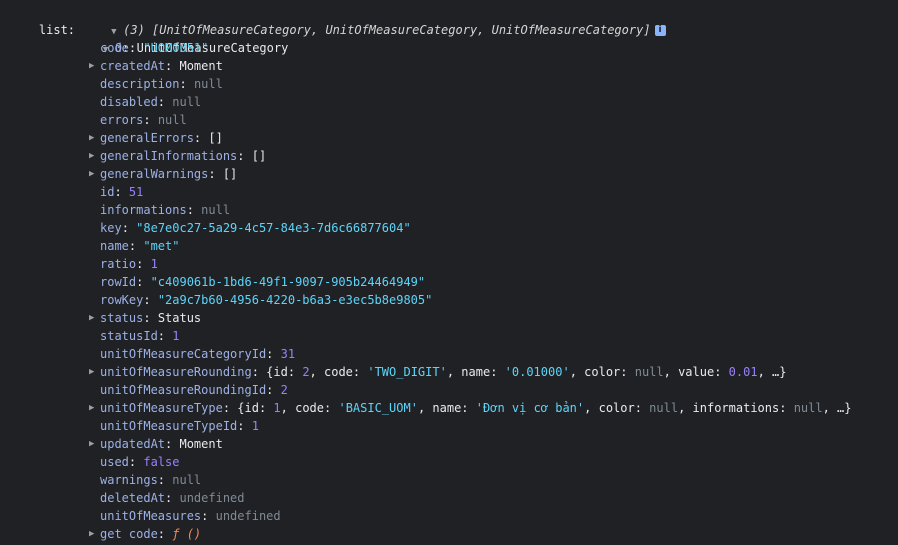 The width and height of the screenshot is (898, 545). Describe the element at coordinates (118, 264) in the screenshot. I see `property-key: ratio` at that location.